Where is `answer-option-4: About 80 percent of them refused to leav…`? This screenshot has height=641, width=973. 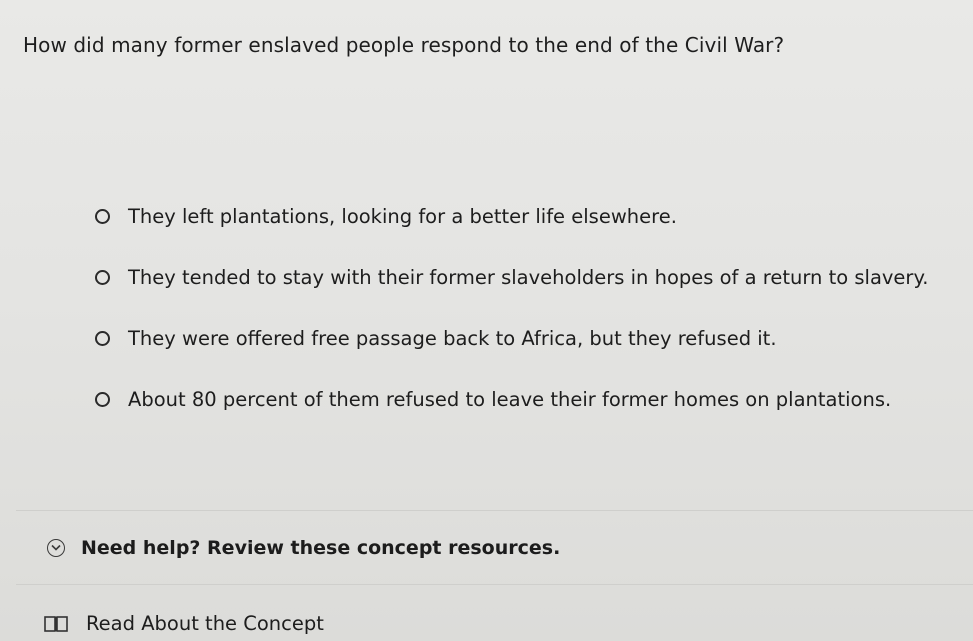
answer-option-4: About 80 percent of them refused to leav… is located at coordinates (530, 399).